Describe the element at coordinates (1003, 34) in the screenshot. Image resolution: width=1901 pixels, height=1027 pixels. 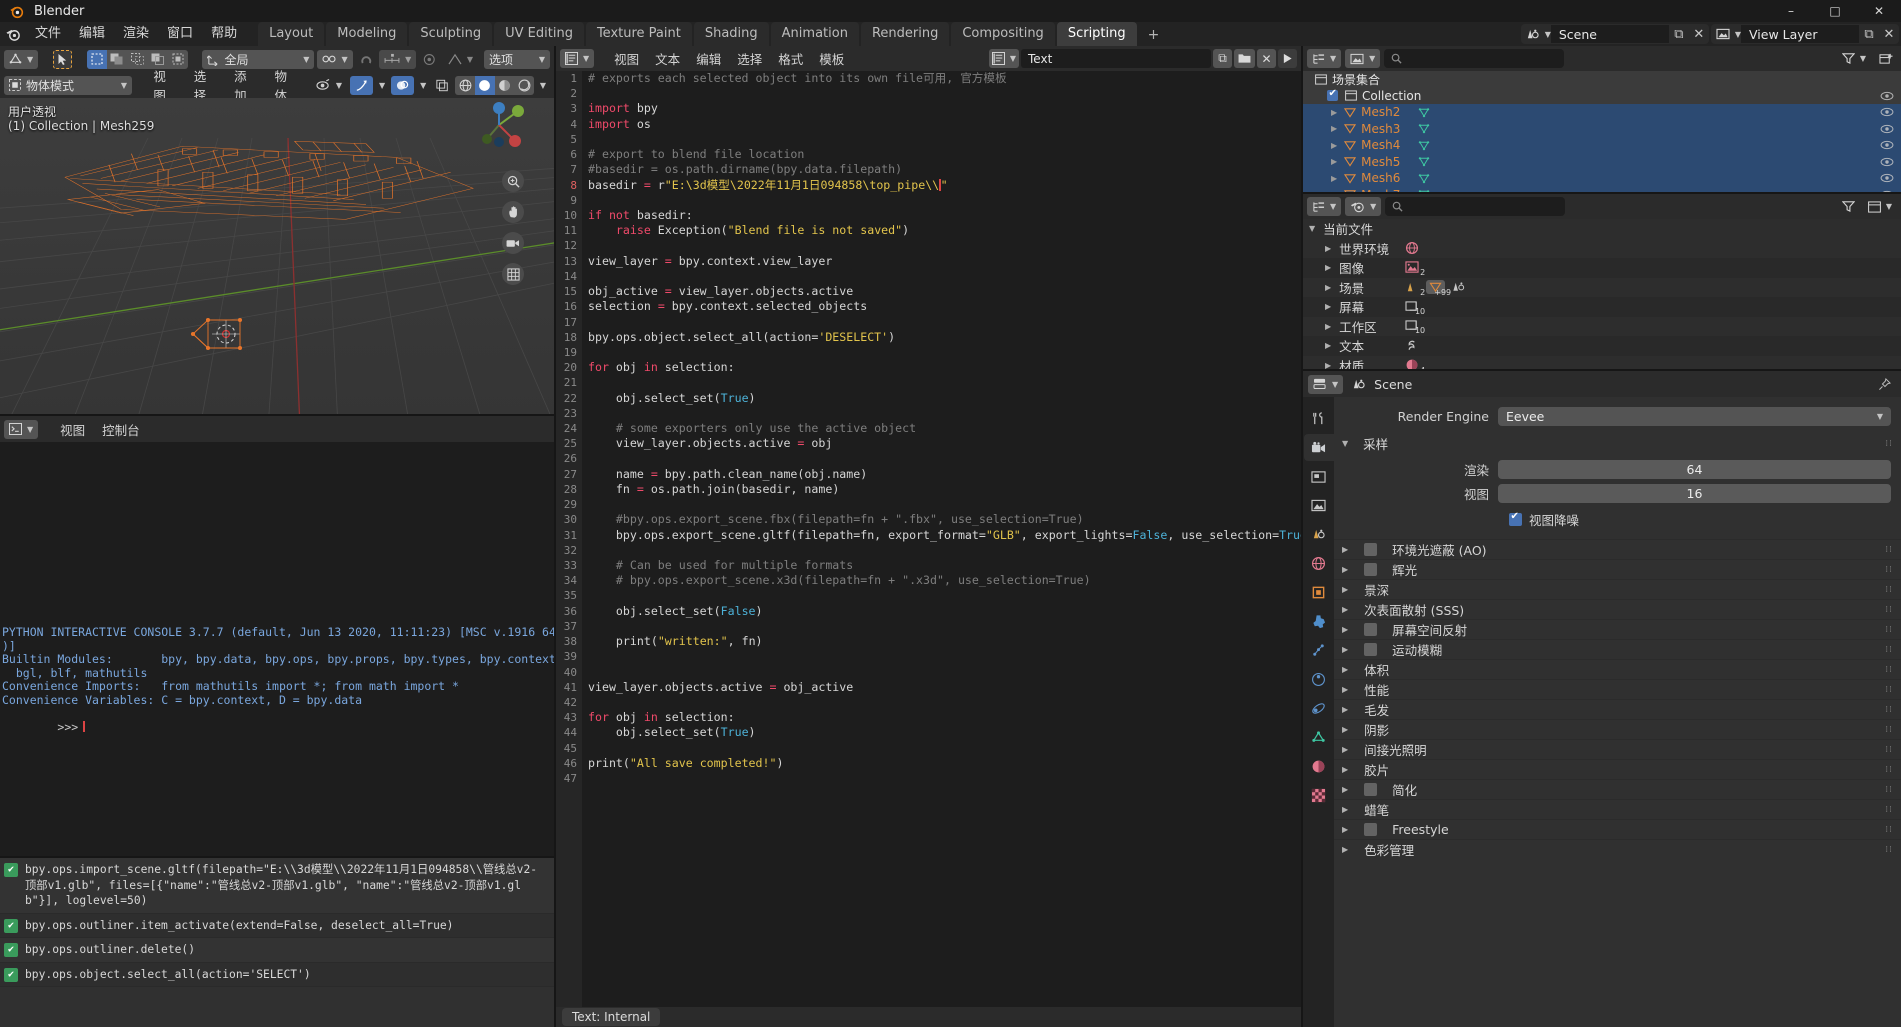
I see `tab-compositing: Compositing` at that location.